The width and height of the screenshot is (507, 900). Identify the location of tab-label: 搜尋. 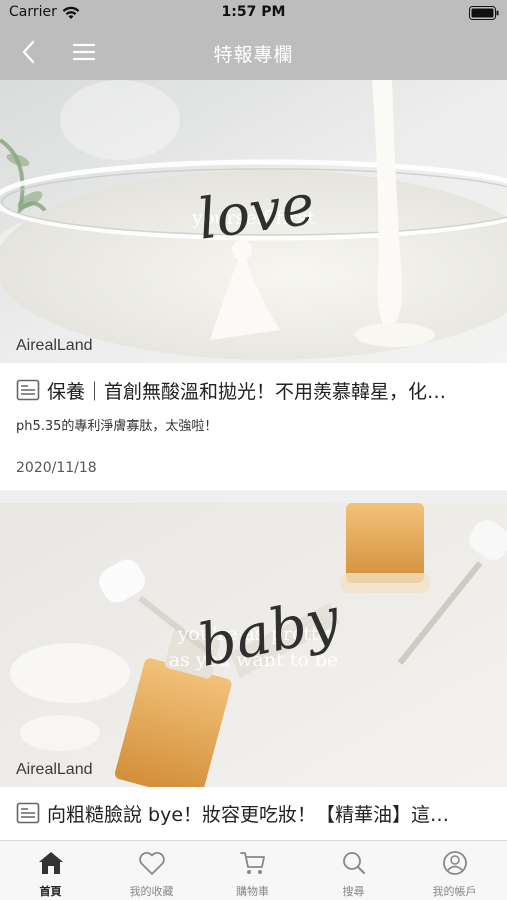
(353, 891).